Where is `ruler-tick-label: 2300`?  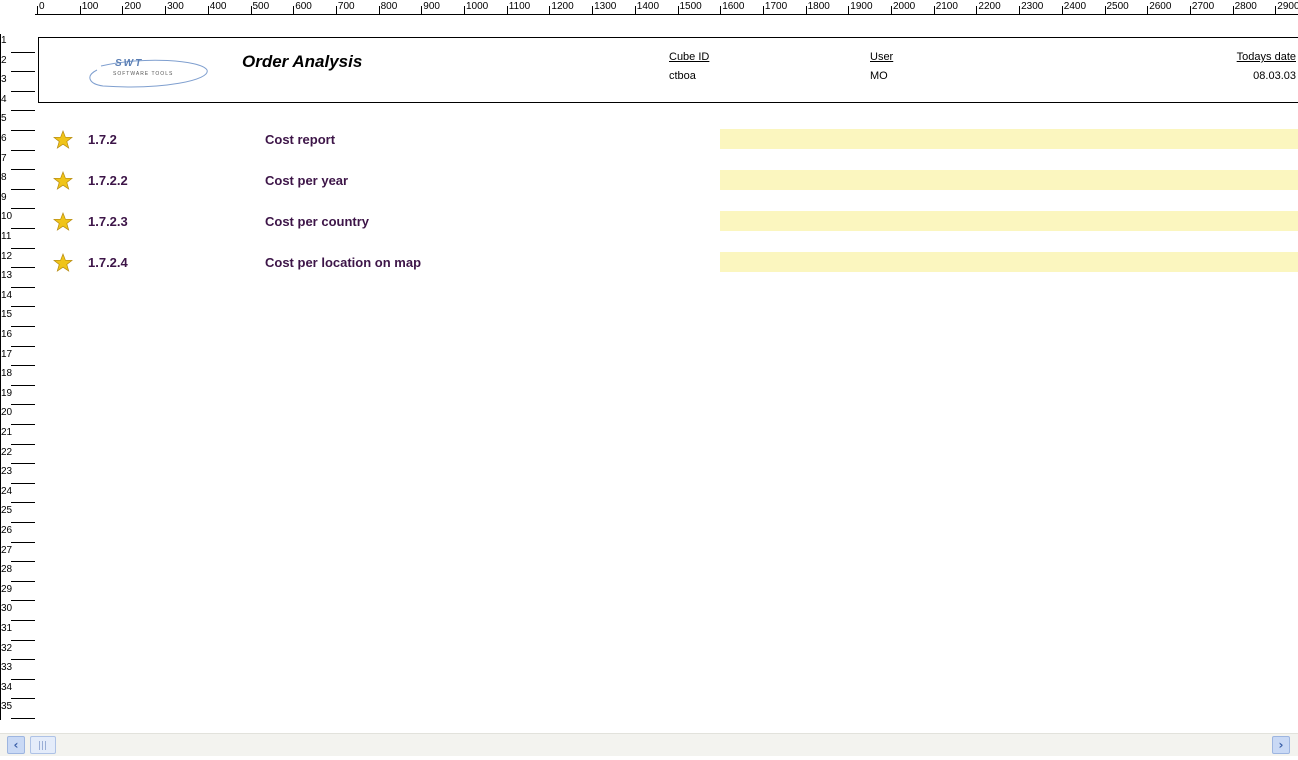
ruler-tick-label: 2300 is located at coordinates (1032, 6).